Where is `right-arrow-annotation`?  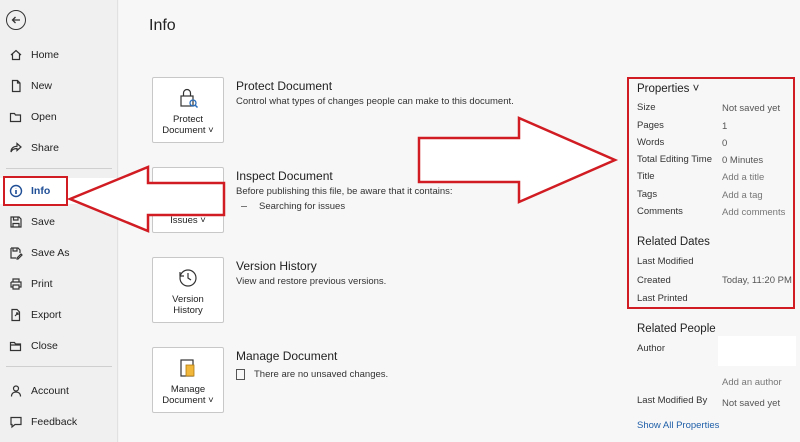 right-arrow-annotation is located at coordinates (518, 160).